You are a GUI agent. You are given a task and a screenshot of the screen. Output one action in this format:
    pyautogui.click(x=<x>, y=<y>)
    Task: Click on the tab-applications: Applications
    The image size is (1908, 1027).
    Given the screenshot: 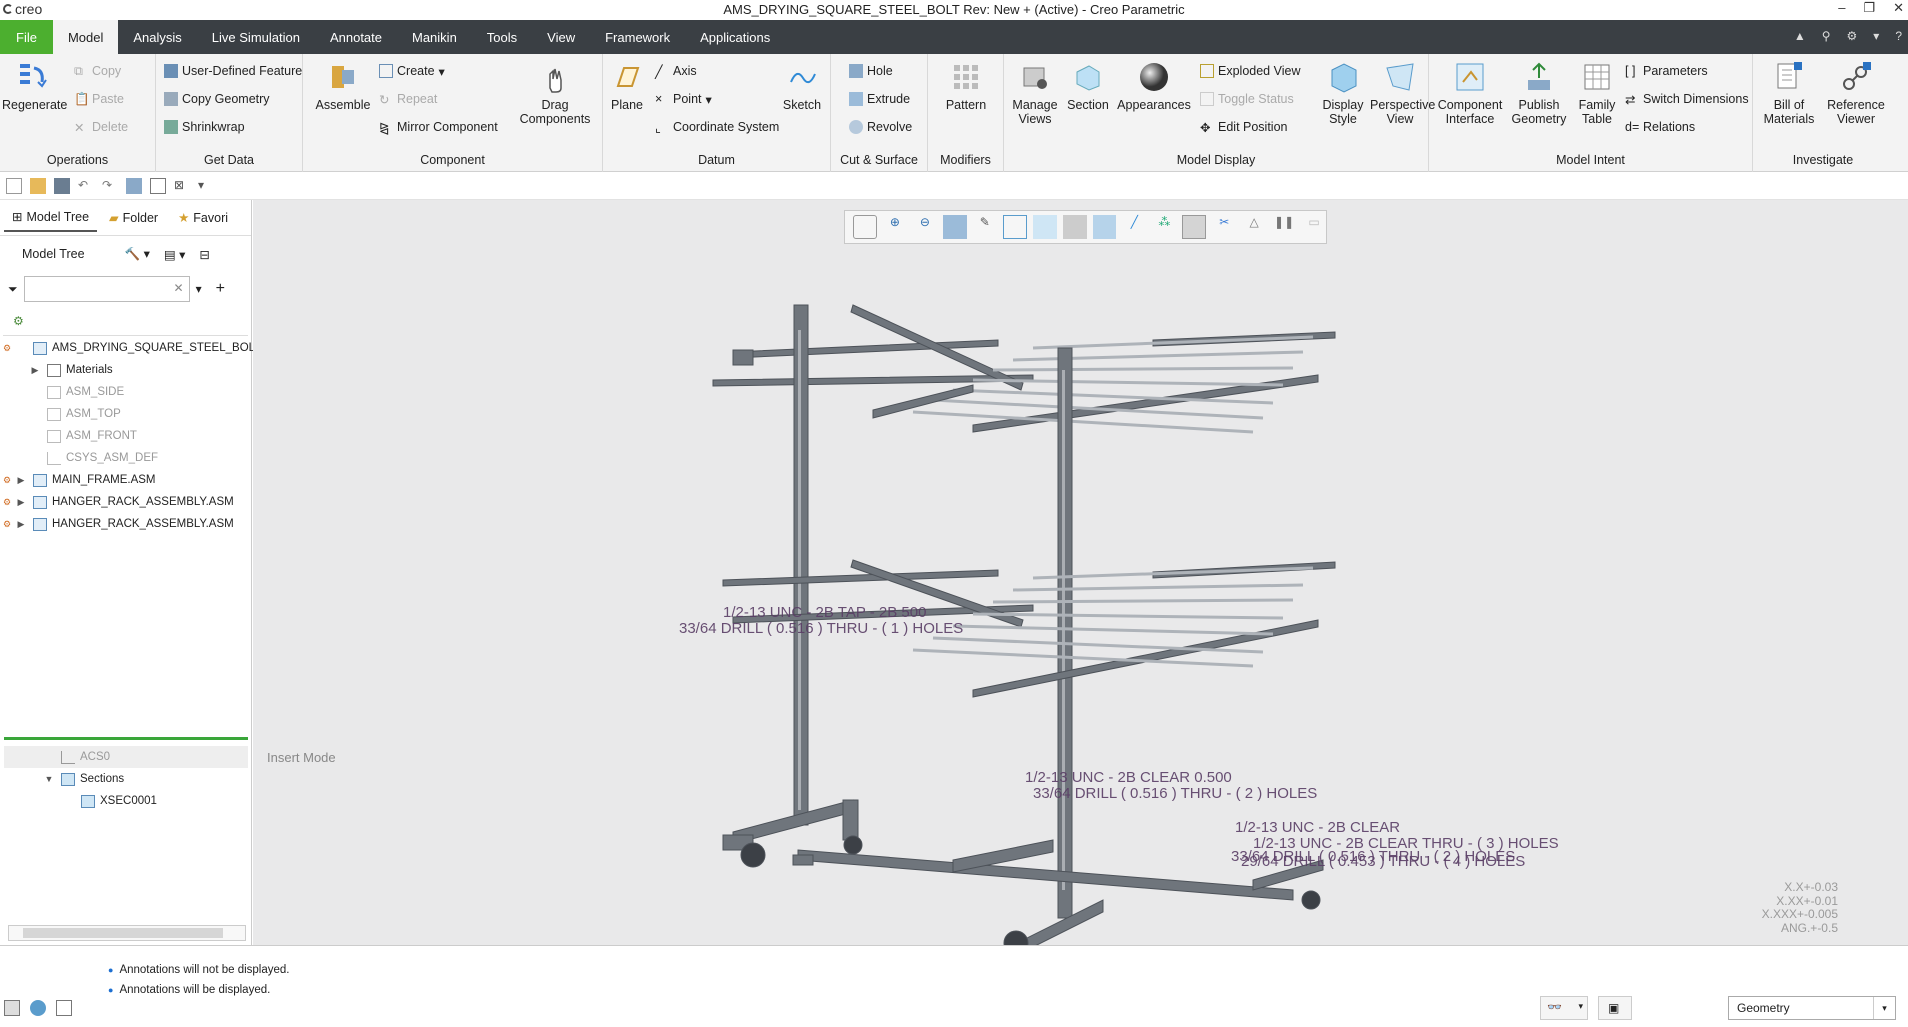 What is the action you would take?
    pyautogui.click(x=735, y=37)
    